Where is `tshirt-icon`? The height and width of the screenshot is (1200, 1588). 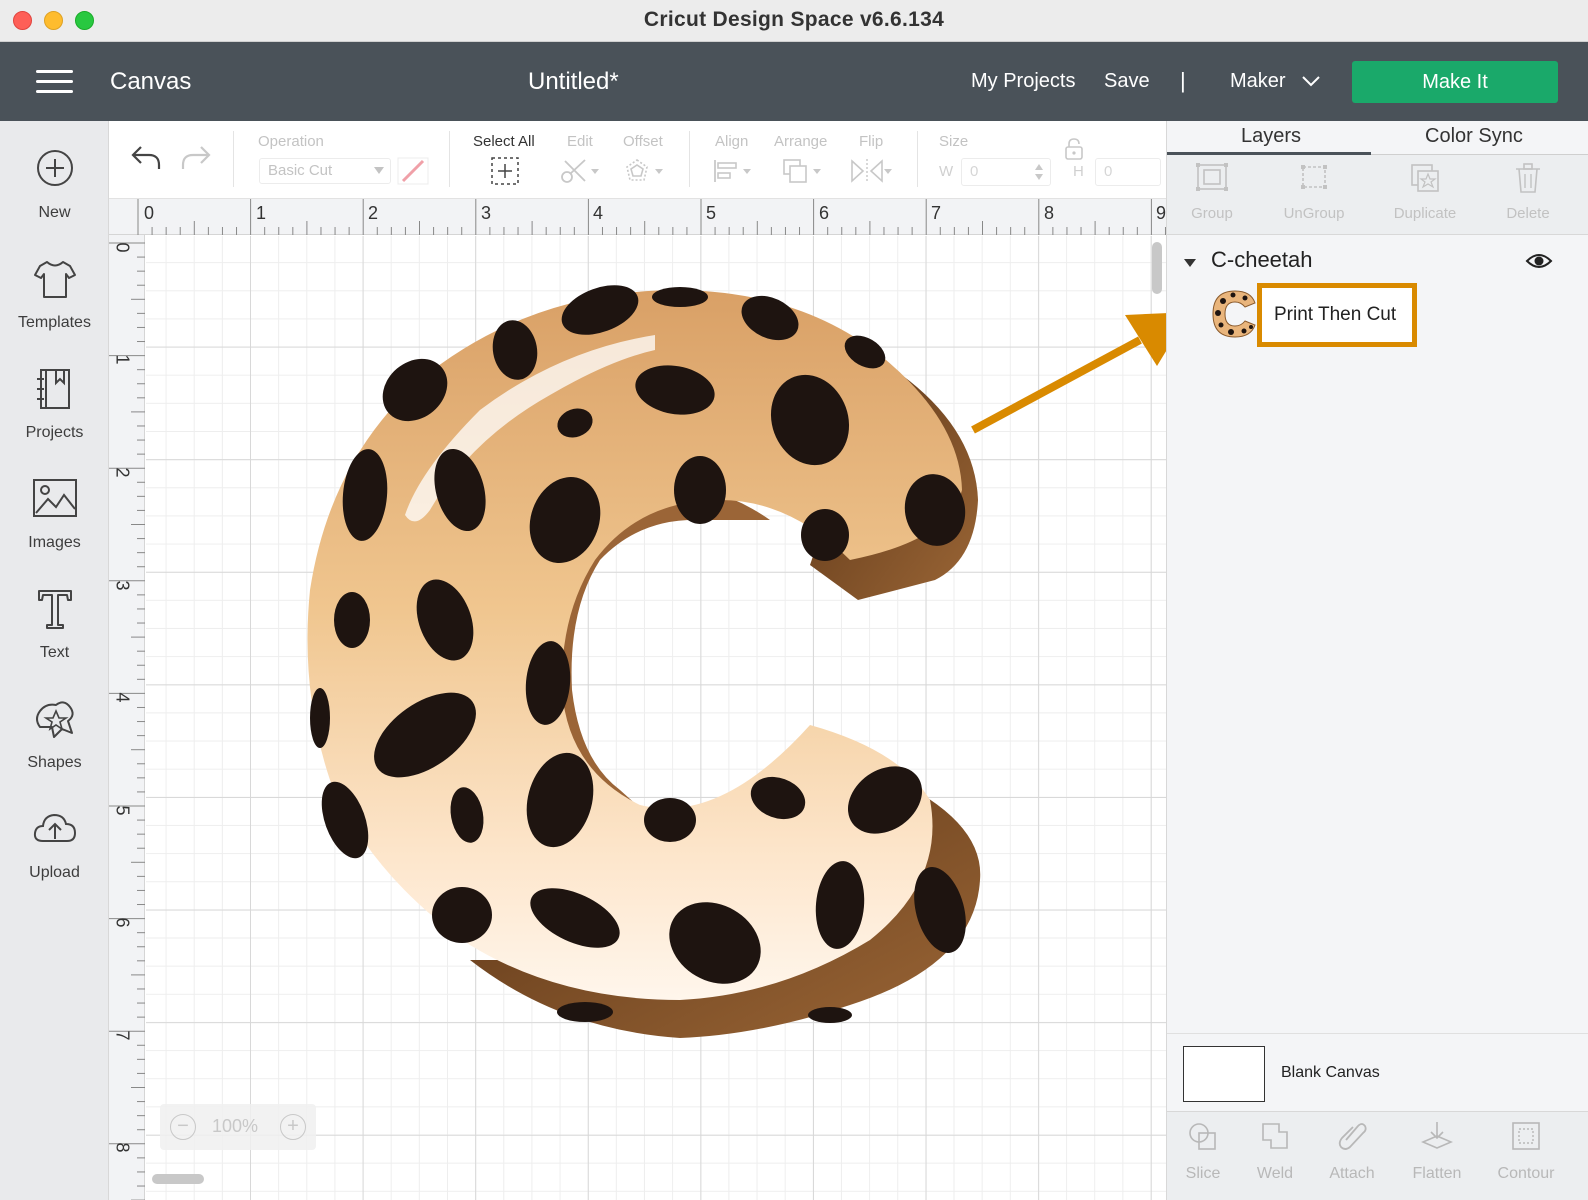
tshirt-icon is located at coordinates (54, 279).